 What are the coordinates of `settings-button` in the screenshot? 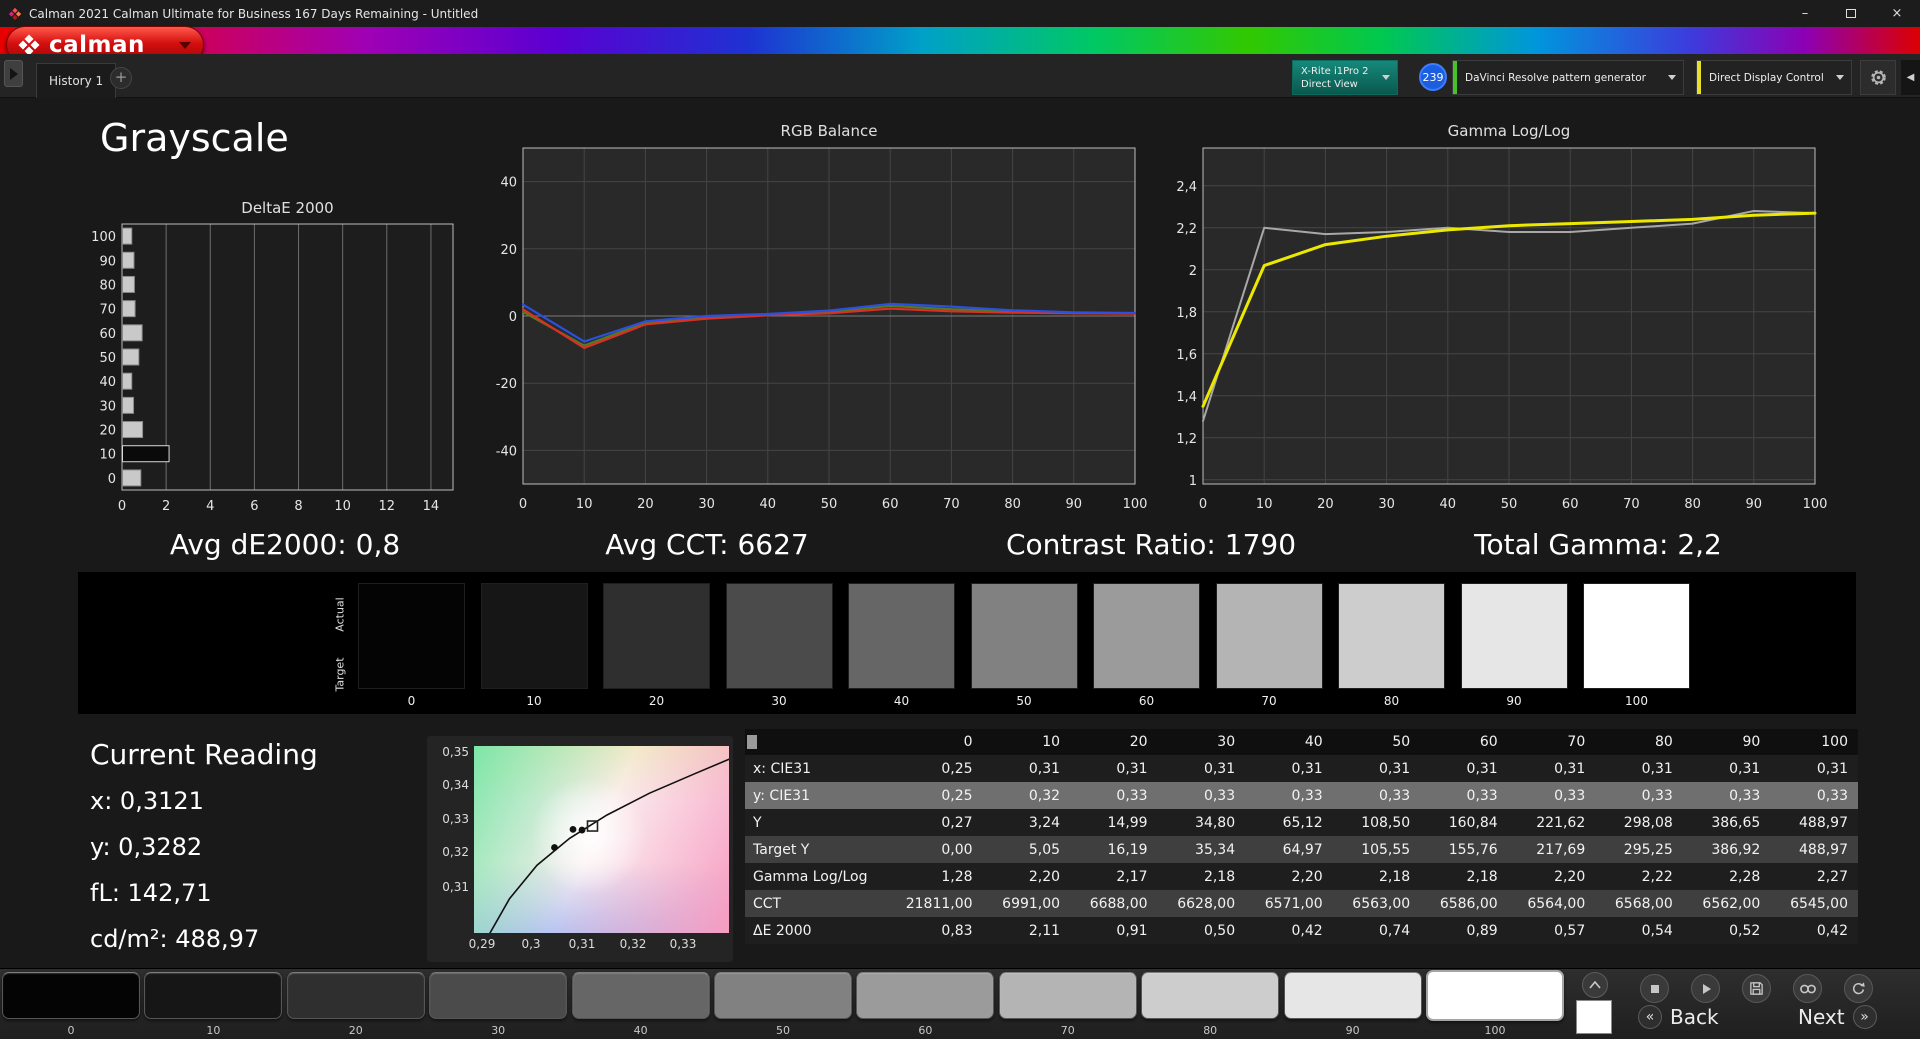 It's located at (1878, 77).